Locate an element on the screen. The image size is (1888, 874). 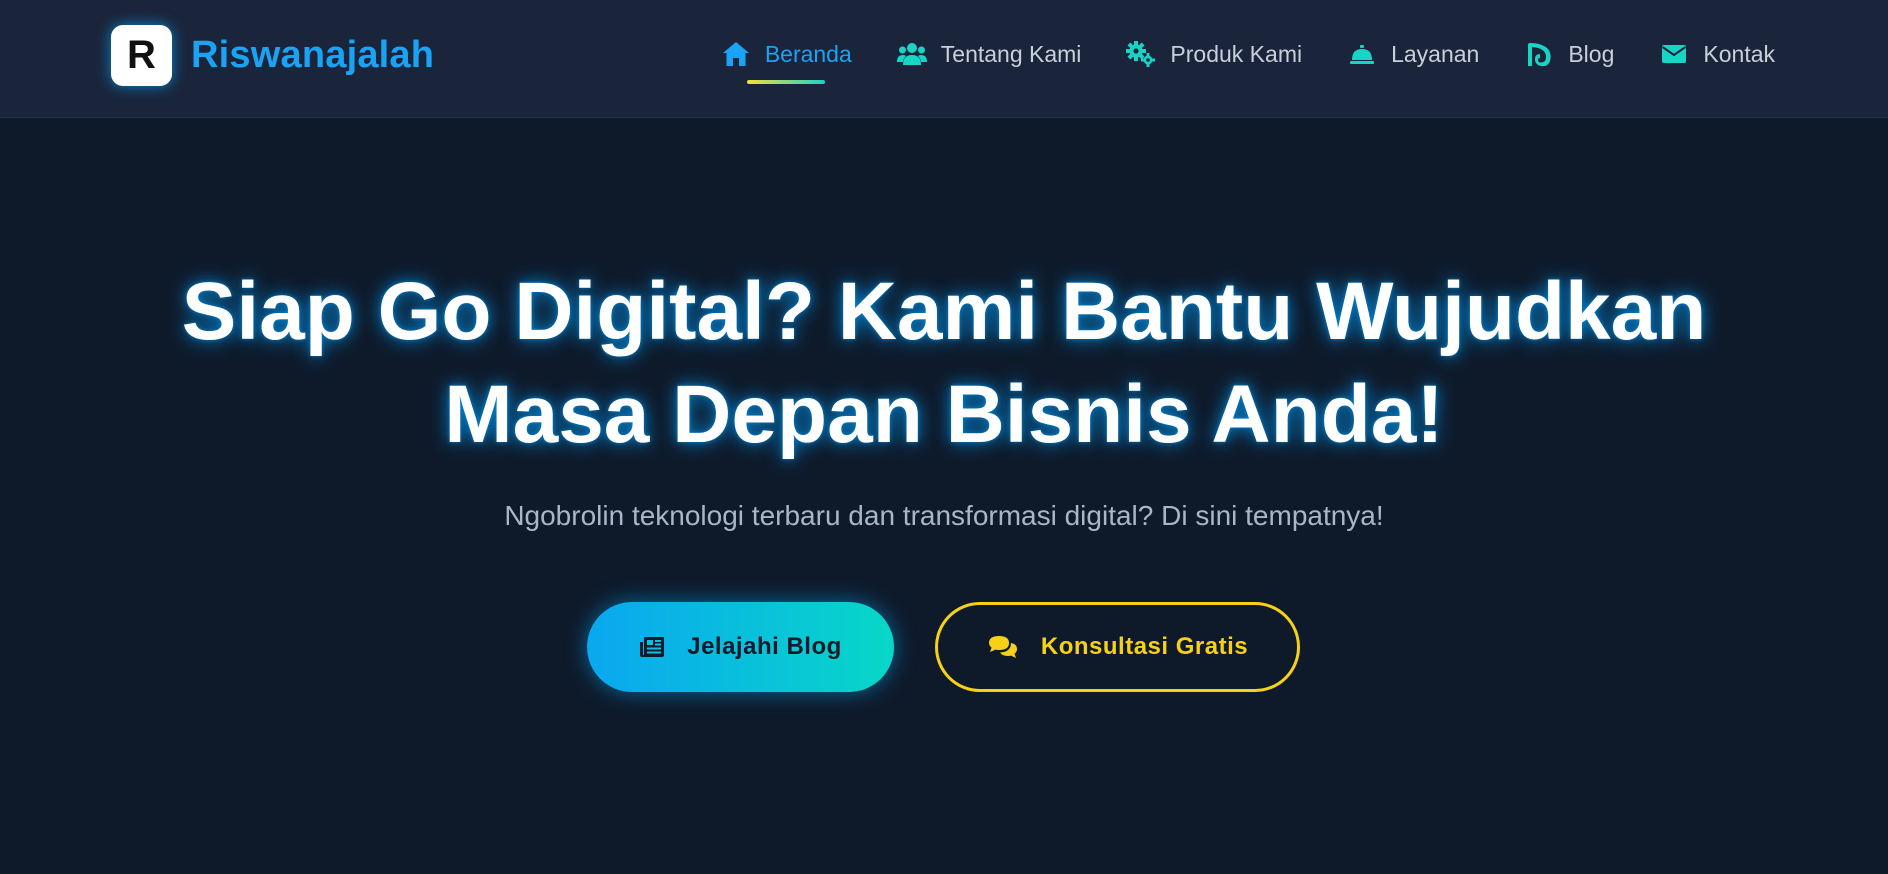
brand-logo-link: R Riswanajalah is located at coordinates (272, 55).